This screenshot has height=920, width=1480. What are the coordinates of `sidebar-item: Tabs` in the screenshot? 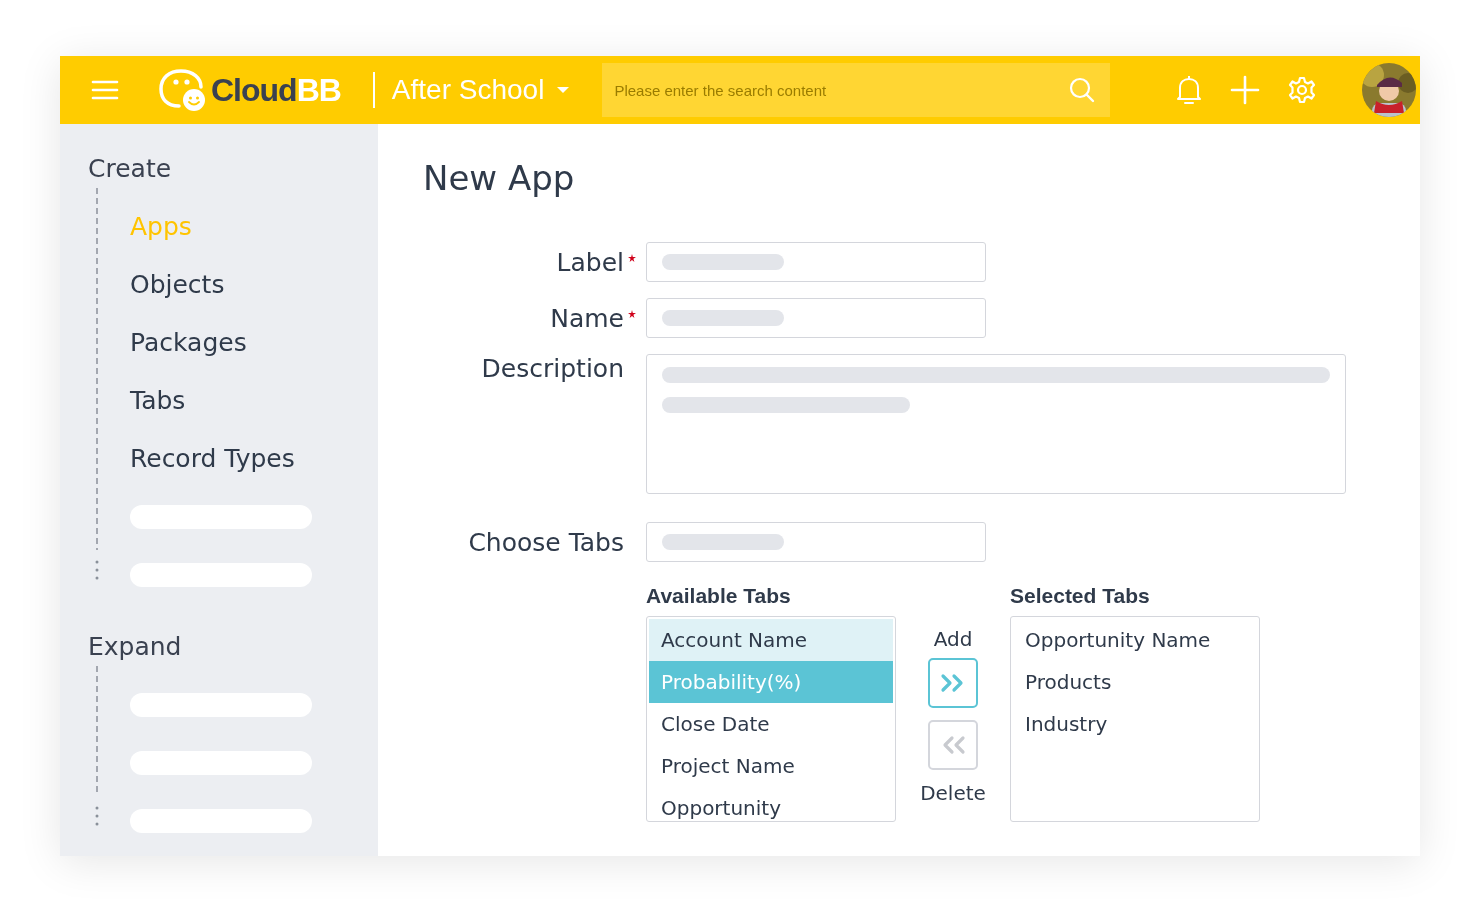 It's located at (254, 401).